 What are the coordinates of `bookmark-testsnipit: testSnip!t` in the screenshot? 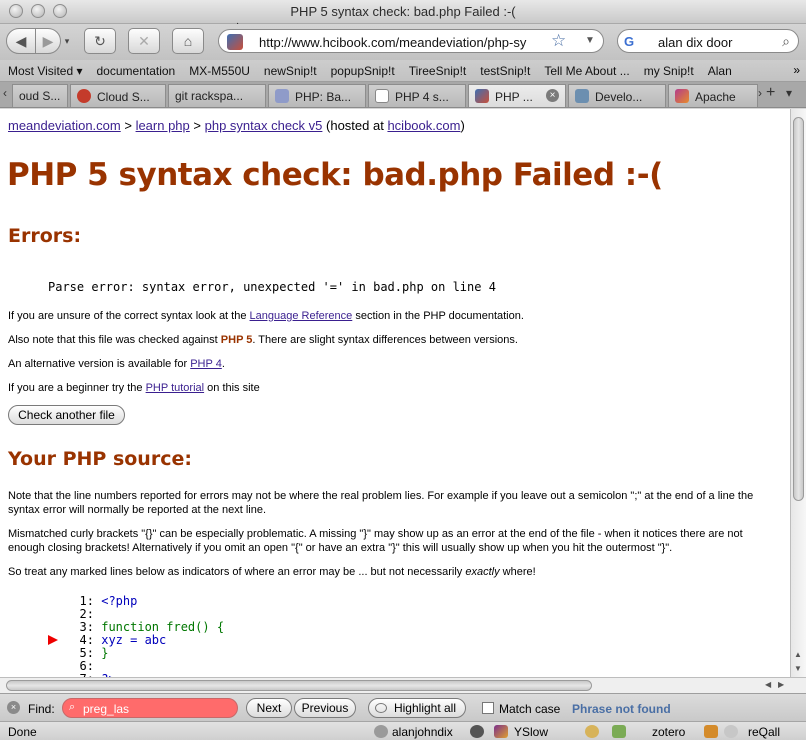 It's located at (505, 71).